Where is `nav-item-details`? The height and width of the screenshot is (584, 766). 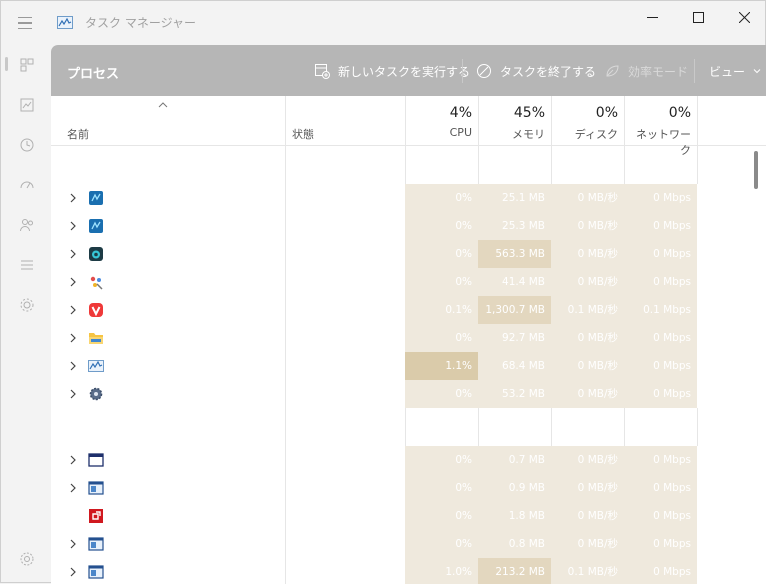
nav-item-details is located at coordinates (27, 265).